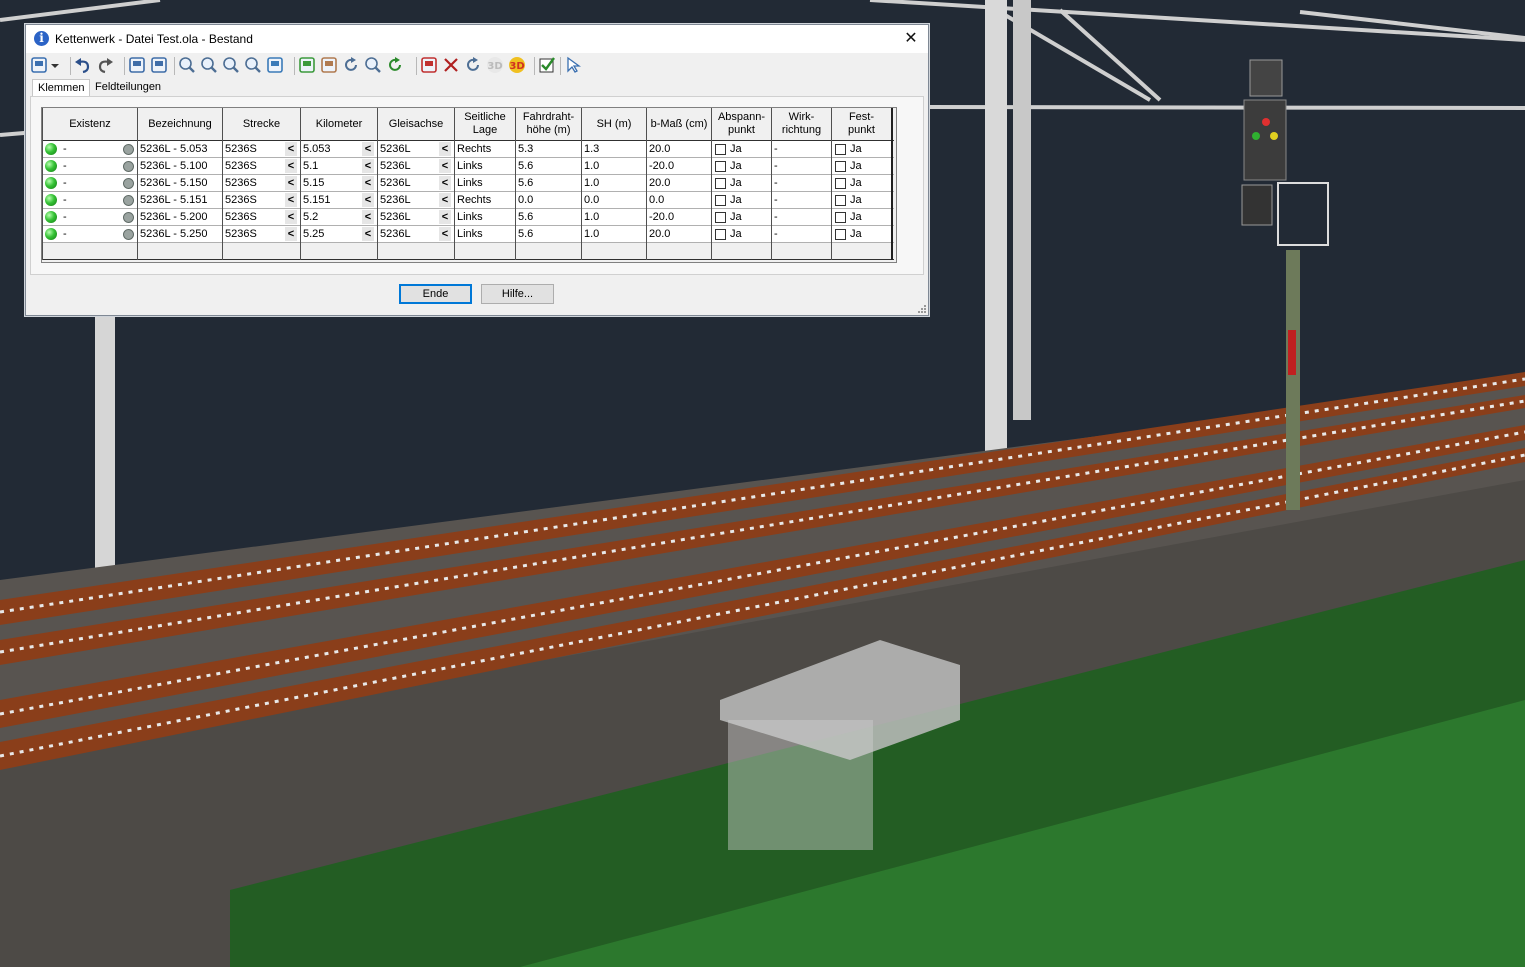 The image size is (1525, 967). I want to click on column-header-kilometer: Kilometer, so click(339, 124).